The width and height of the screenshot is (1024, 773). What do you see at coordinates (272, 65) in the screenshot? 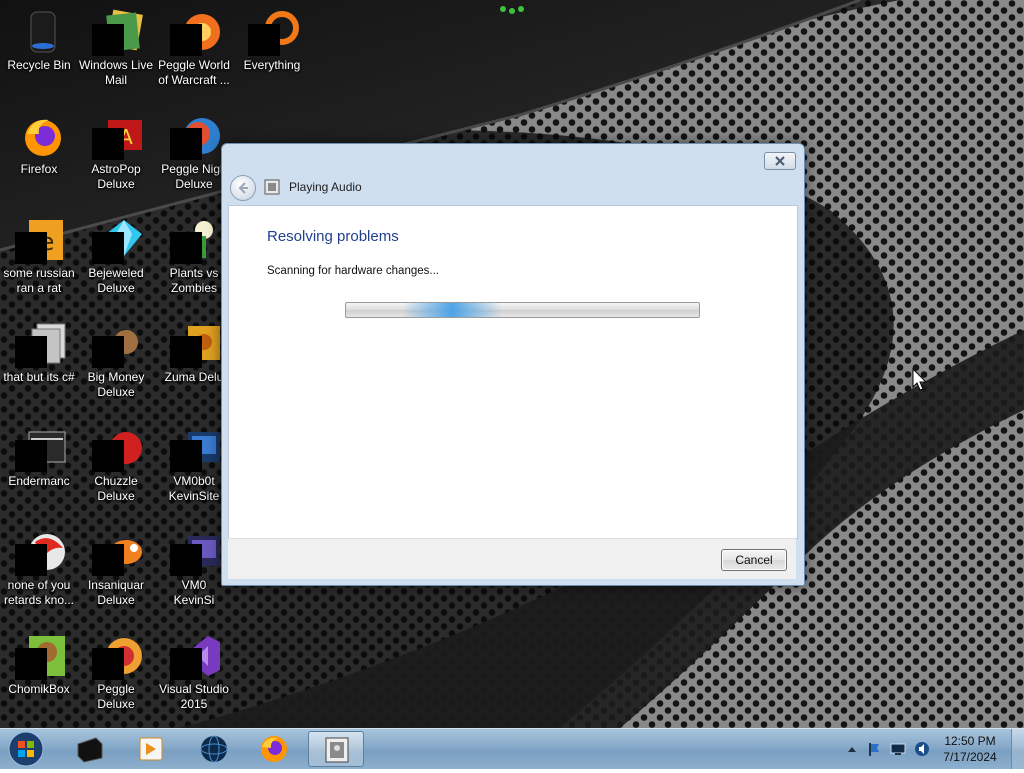
I see `desktop-icon-label: Everything` at bounding box center [272, 65].